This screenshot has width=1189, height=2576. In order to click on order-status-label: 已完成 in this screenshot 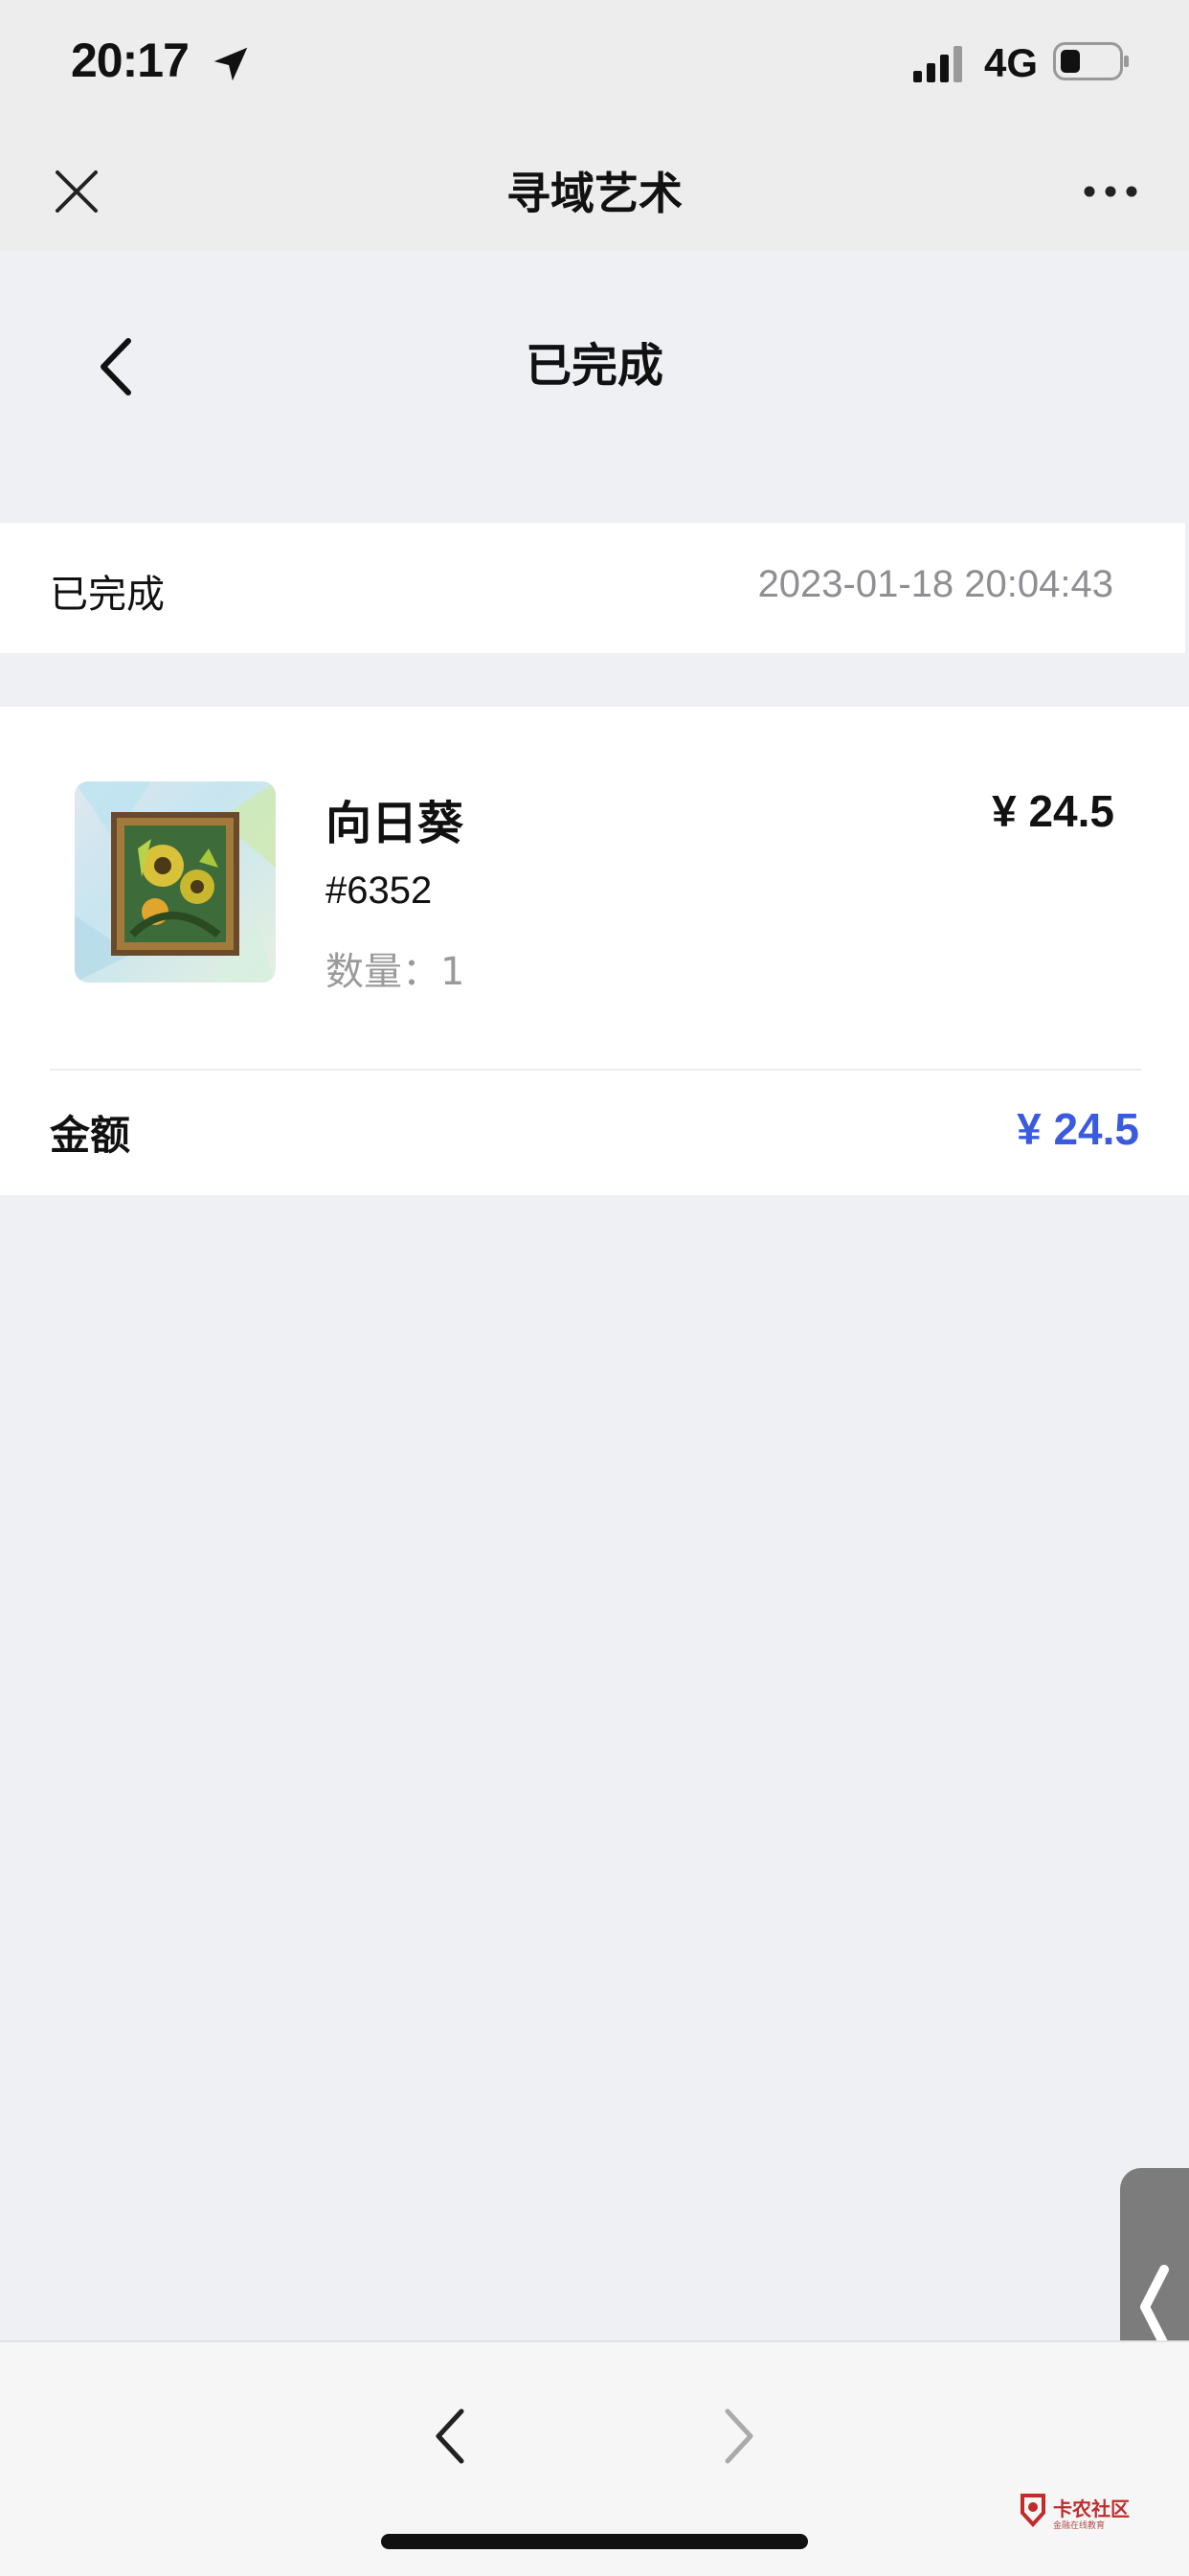, I will do `click(107, 595)`.